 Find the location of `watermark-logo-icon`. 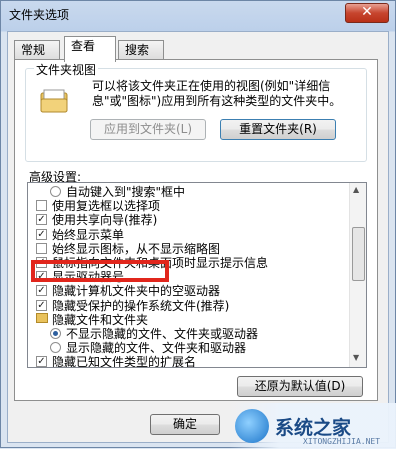

watermark-logo-icon is located at coordinates (252, 426).